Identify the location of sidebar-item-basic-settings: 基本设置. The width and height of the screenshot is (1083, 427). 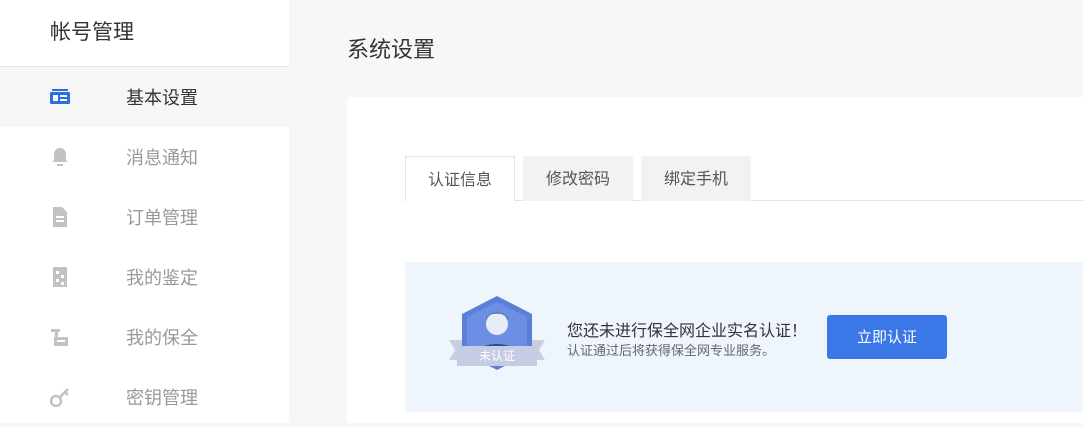
(144, 97).